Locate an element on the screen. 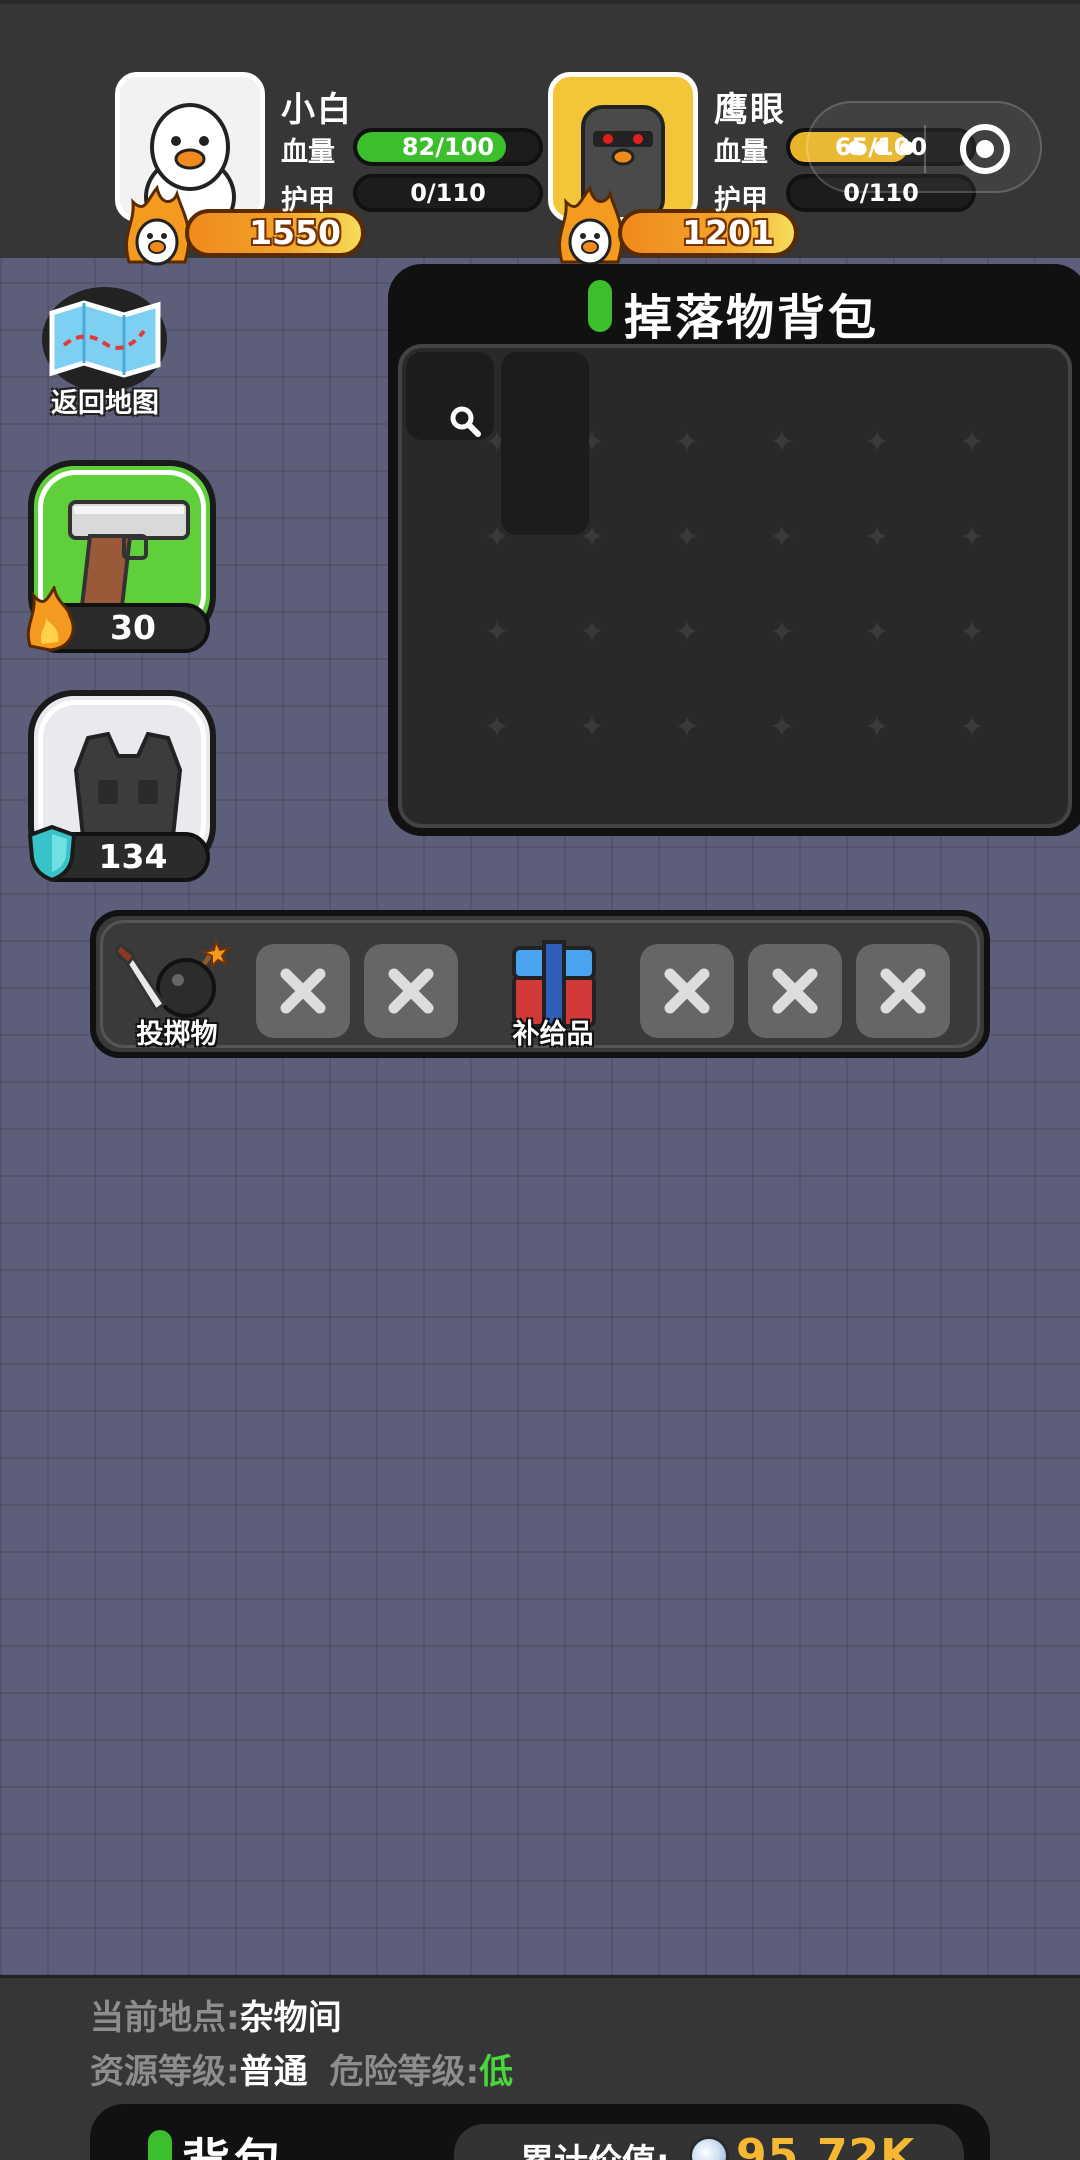  level-line: 资源等级:普通 危险等级:低 is located at coordinates (301, 2068).